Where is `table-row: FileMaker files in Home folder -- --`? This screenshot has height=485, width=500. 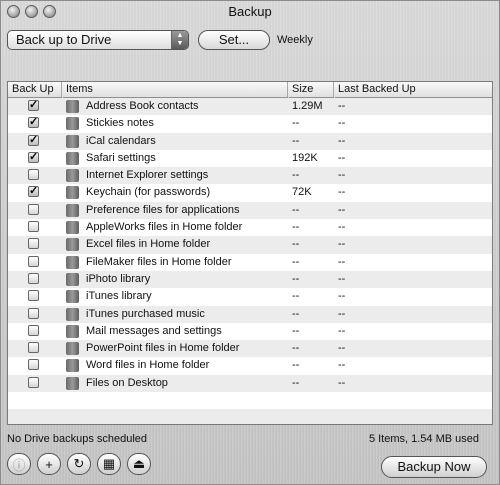
table-row: FileMaker files in Home folder -- -- is located at coordinates (250, 262).